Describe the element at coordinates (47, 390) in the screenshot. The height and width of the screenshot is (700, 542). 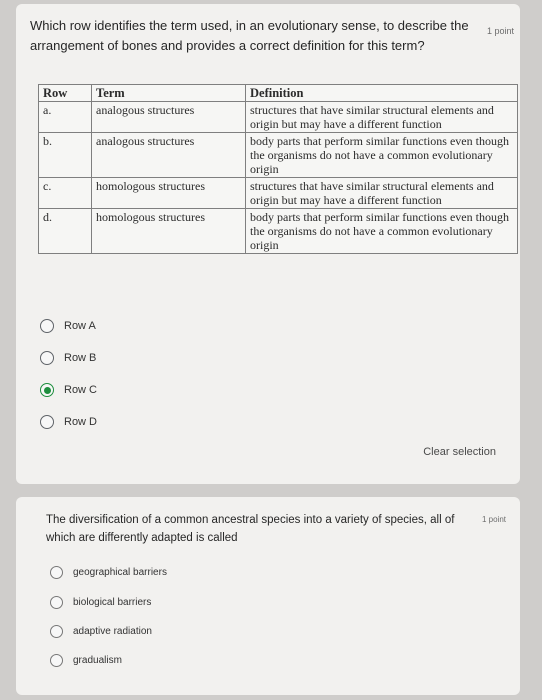
I see `radio-button-selected` at that location.